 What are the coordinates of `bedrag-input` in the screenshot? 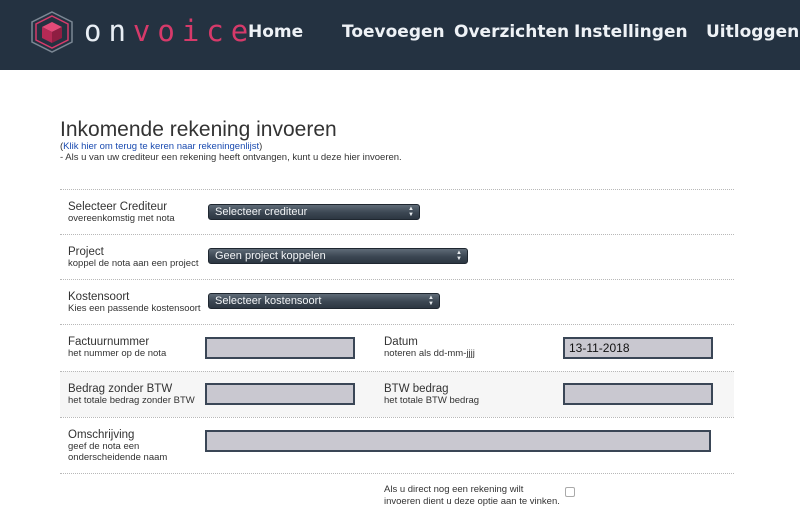 It's located at (280, 394).